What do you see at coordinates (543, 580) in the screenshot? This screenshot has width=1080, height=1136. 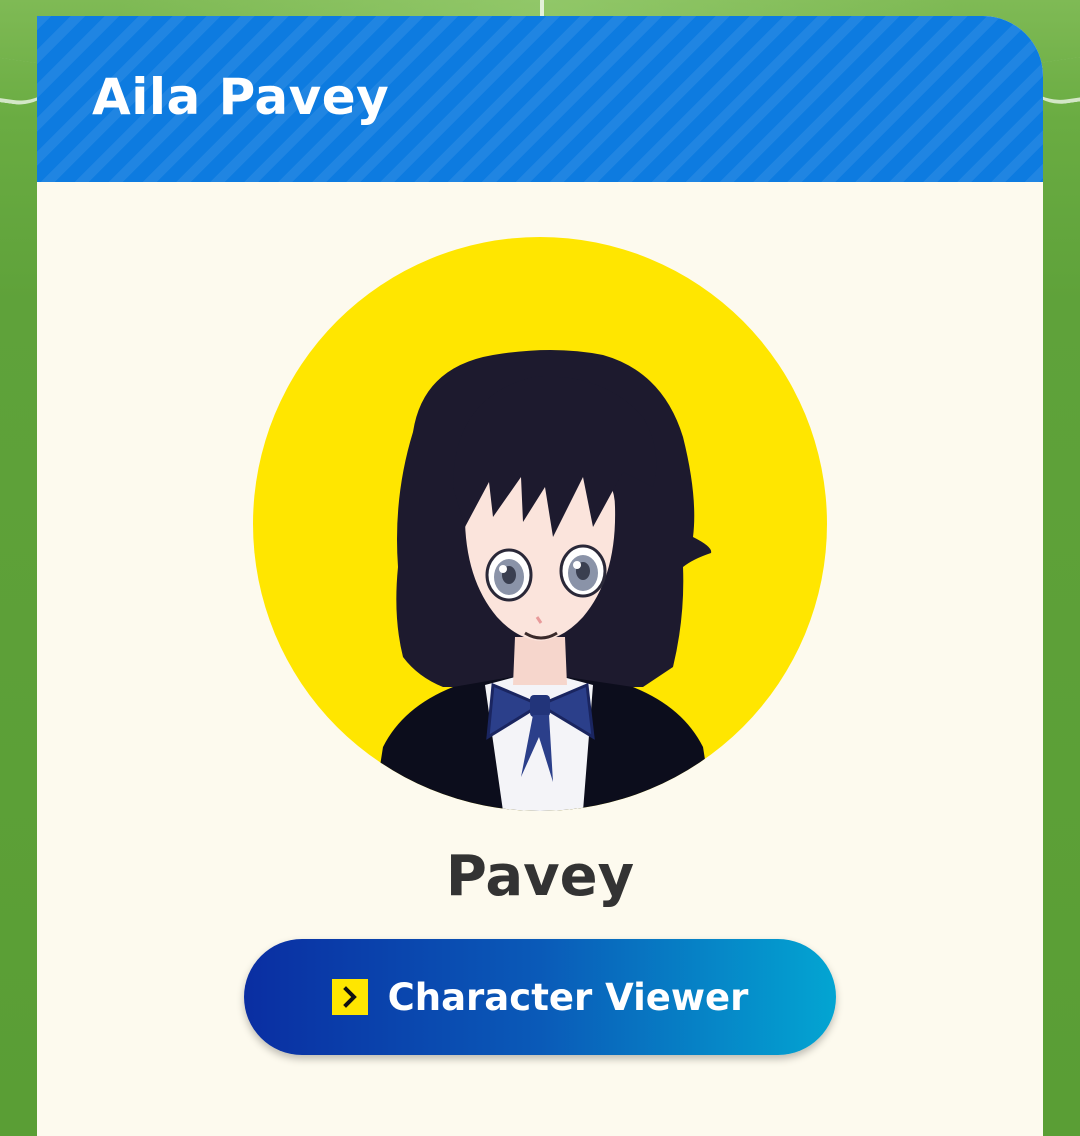 I see `character-illustration` at bounding box center [543, 580].